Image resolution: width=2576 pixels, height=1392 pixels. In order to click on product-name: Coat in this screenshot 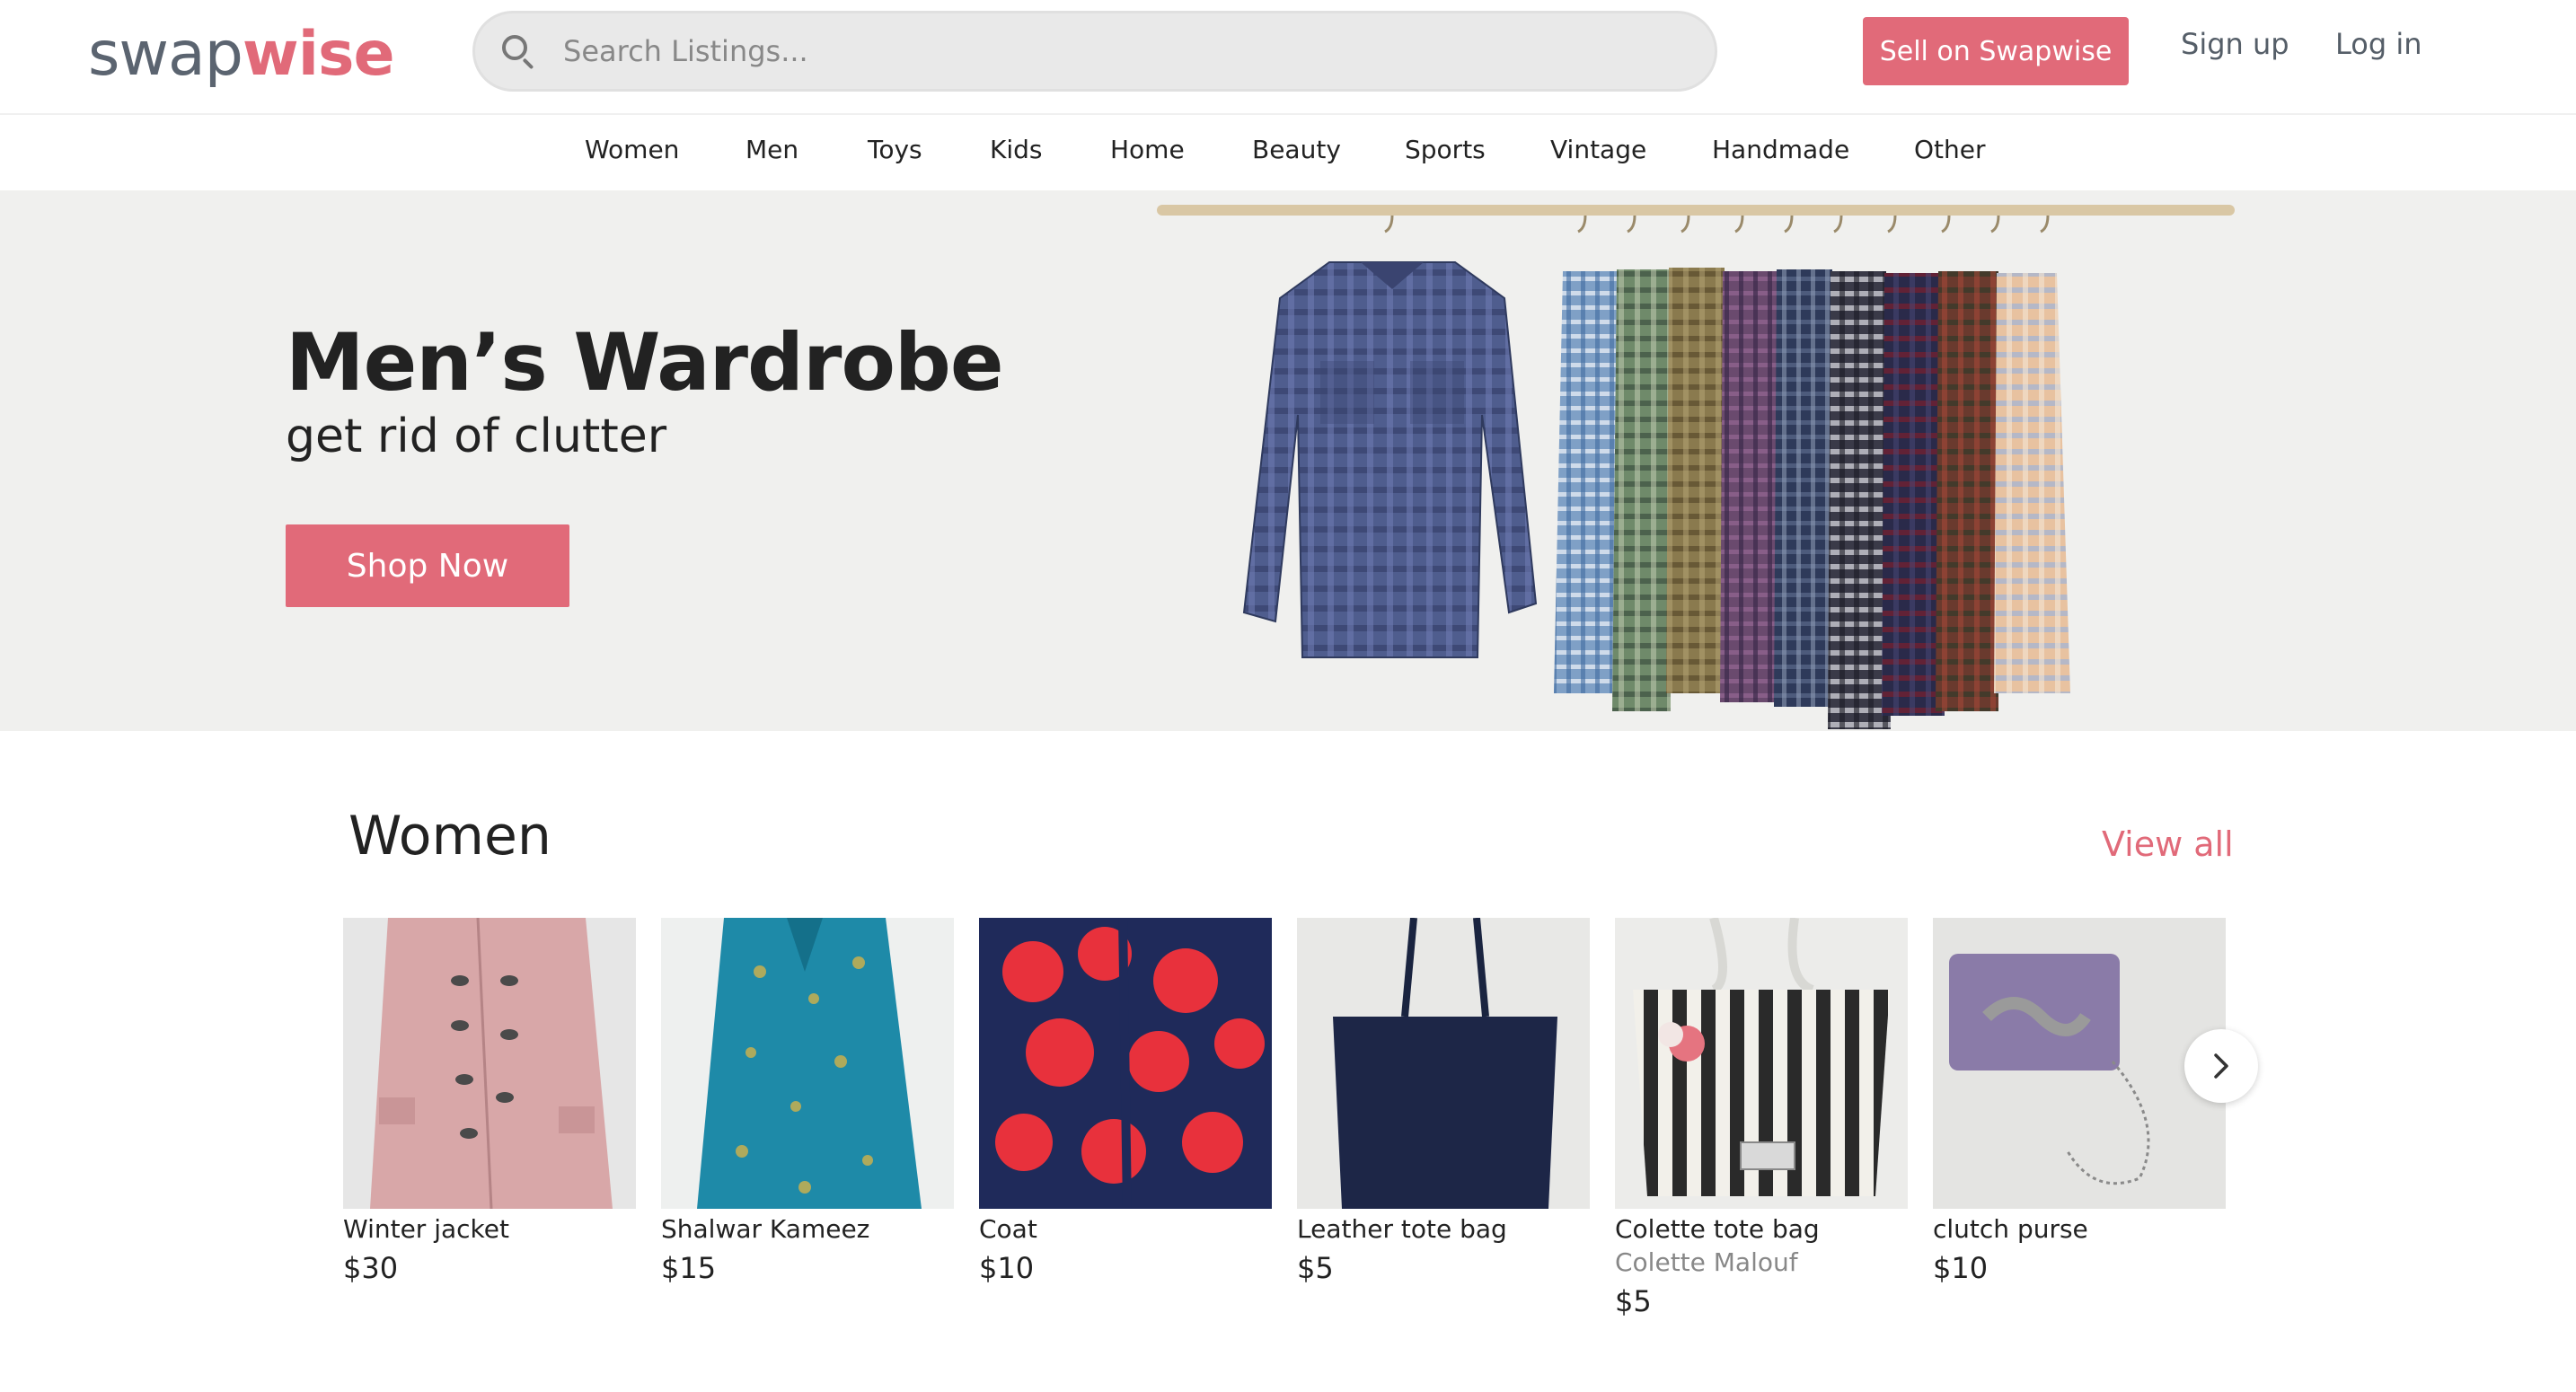, I will do `click(1008, 1229)`.